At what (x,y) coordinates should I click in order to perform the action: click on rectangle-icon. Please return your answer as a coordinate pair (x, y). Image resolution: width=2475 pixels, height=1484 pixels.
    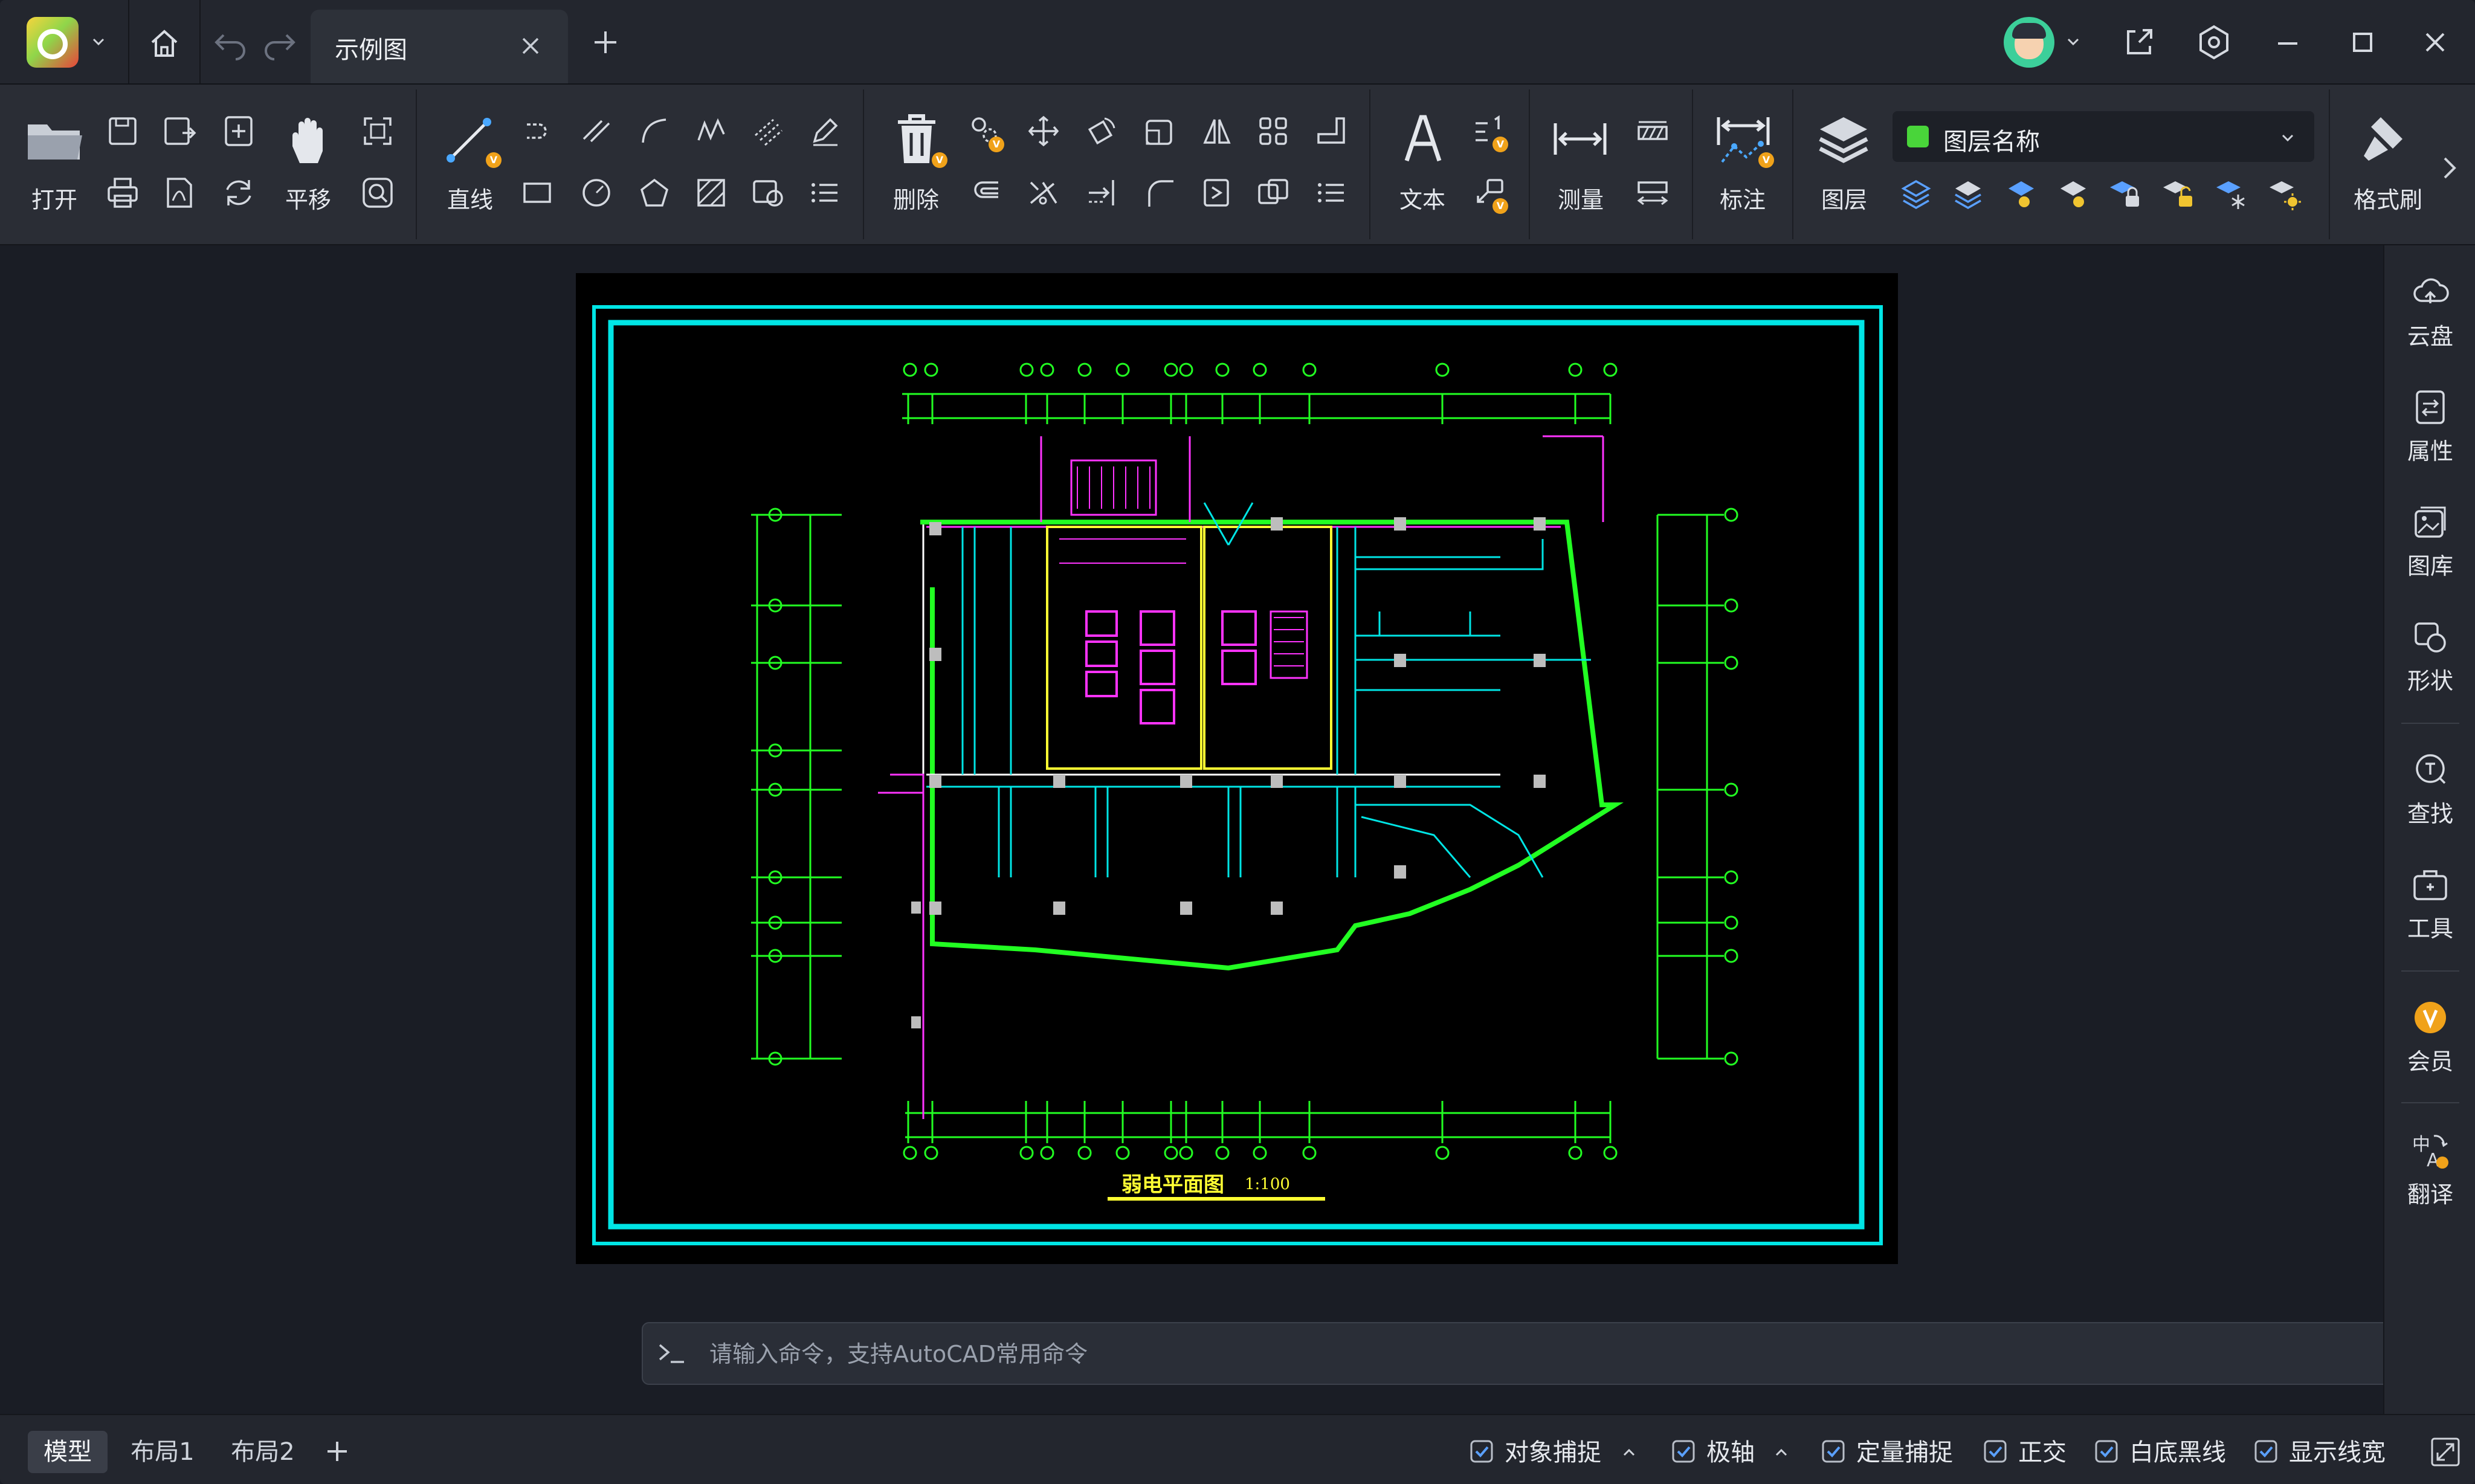
    Looking at the image, I should click on (537, 192).